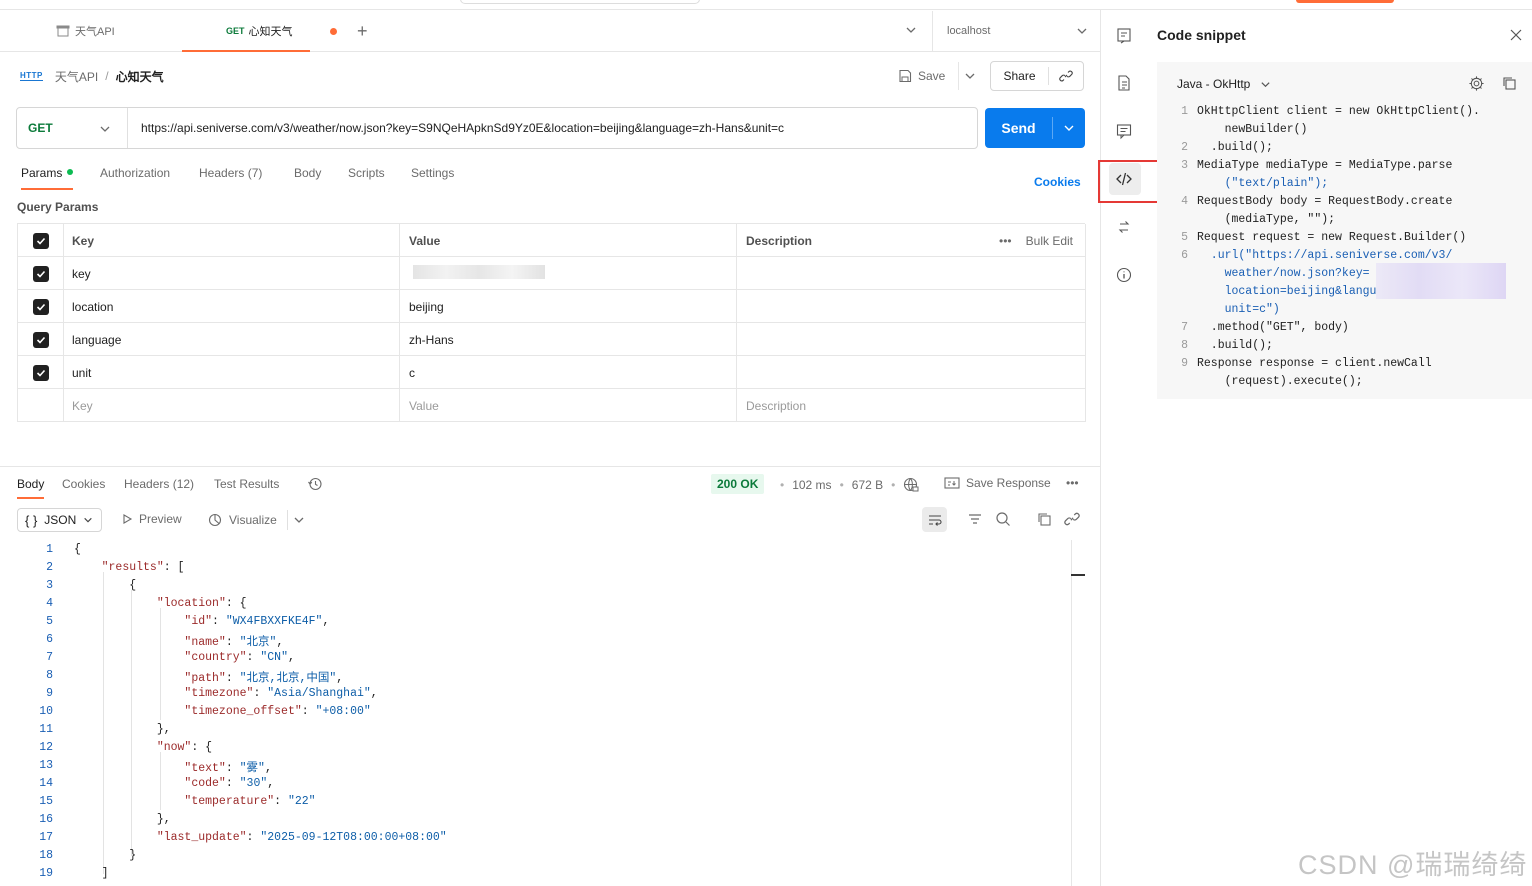  I want to click on bulk-edit-button: ••• Bulk Edit, so click(1036, 240).